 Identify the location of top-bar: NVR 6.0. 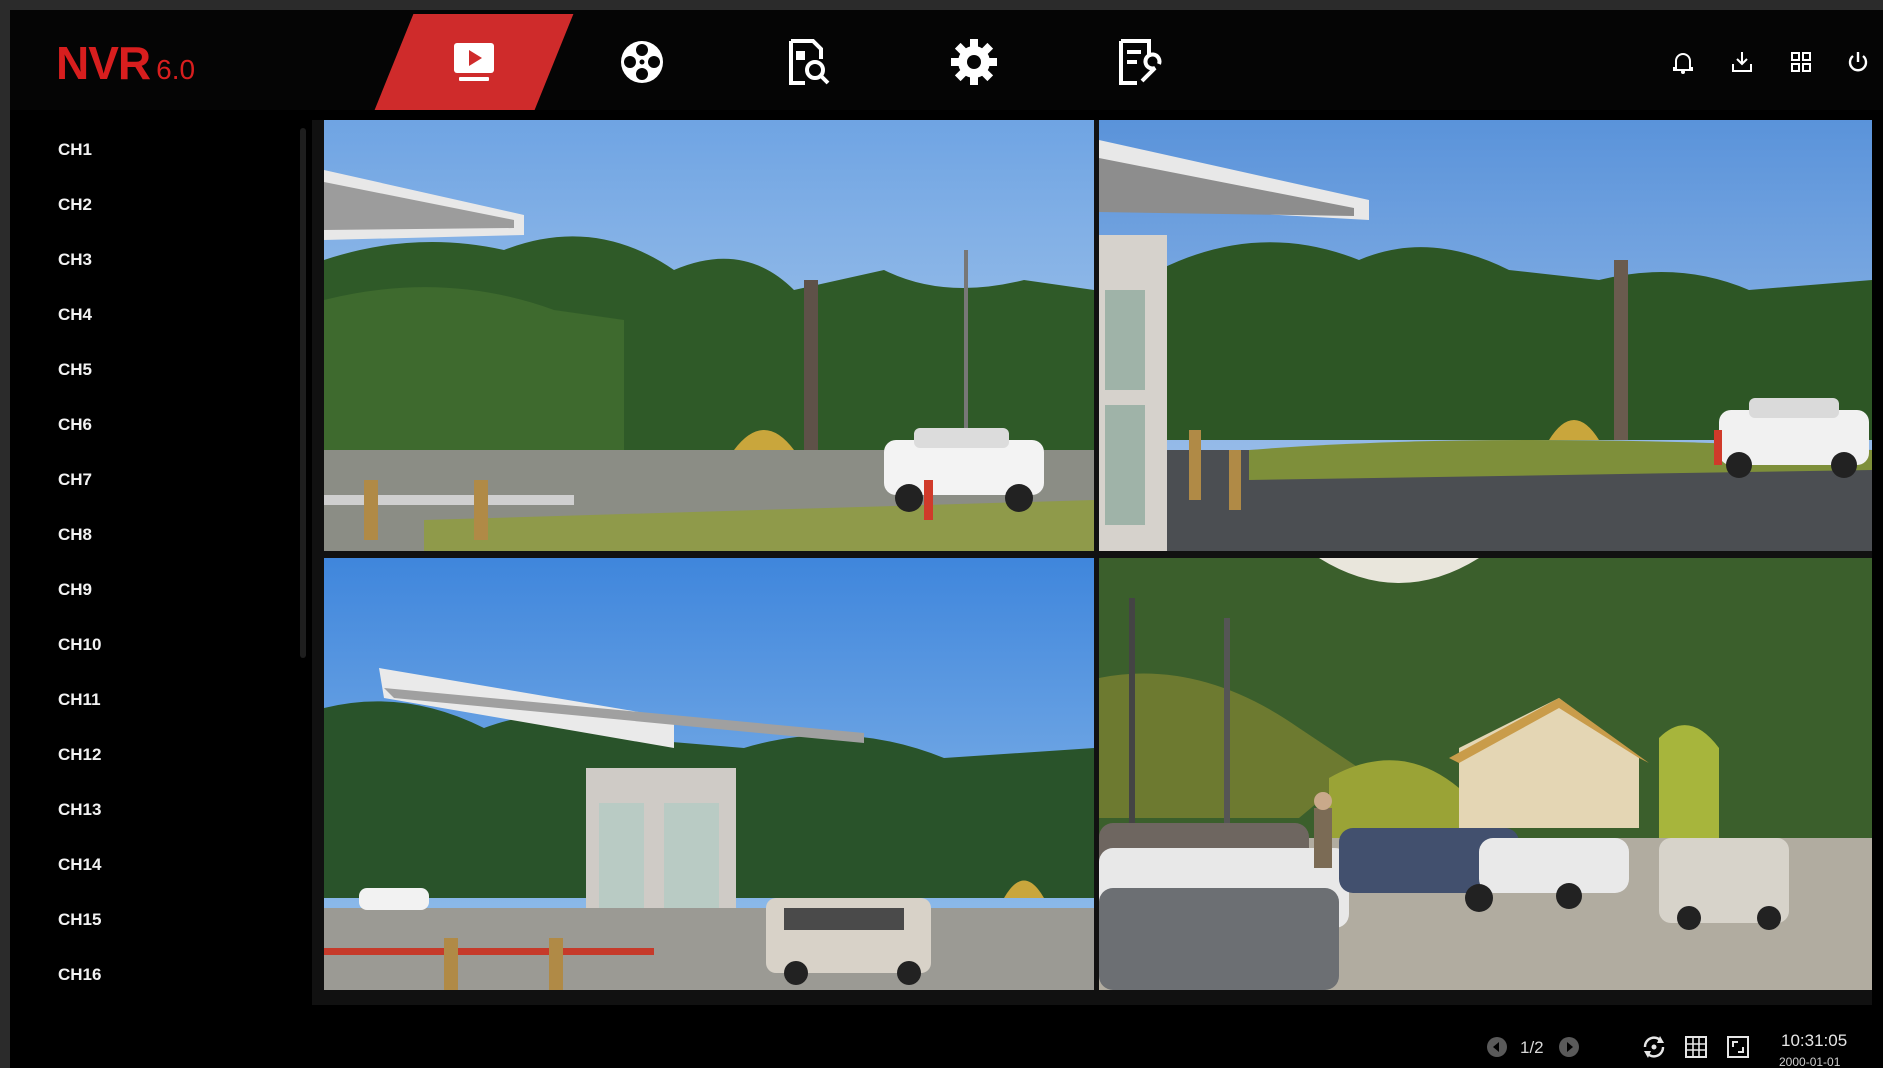
(946, 60).